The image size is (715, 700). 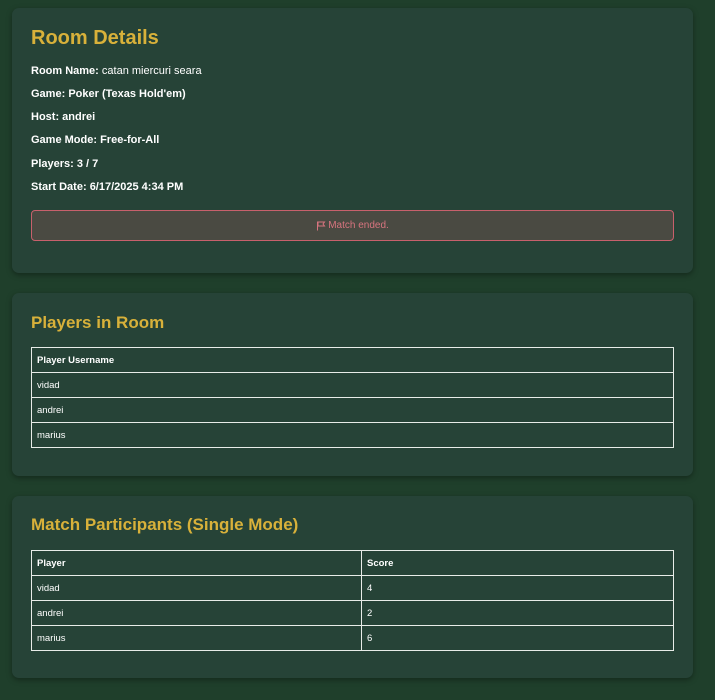 I want to click on table-row: andrei, so click(x=352, y=410).